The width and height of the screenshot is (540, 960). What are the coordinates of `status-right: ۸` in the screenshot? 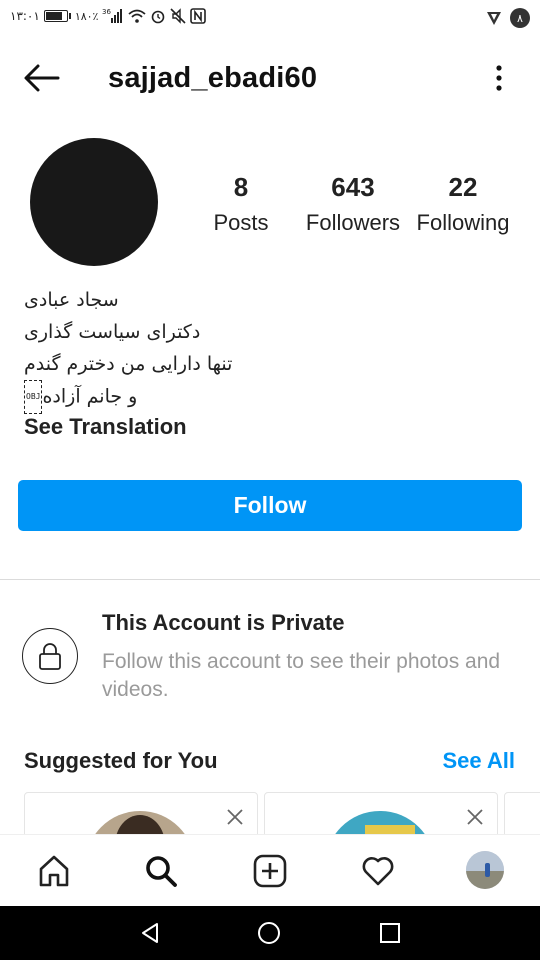 It's located at (507, 18).